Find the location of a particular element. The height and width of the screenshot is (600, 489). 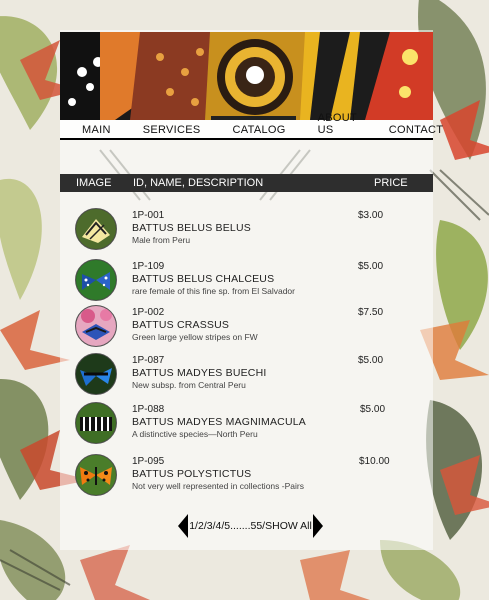

header-id-name-description: ID, NAME, DESCRIPTION is located at coordinates (198, 183).